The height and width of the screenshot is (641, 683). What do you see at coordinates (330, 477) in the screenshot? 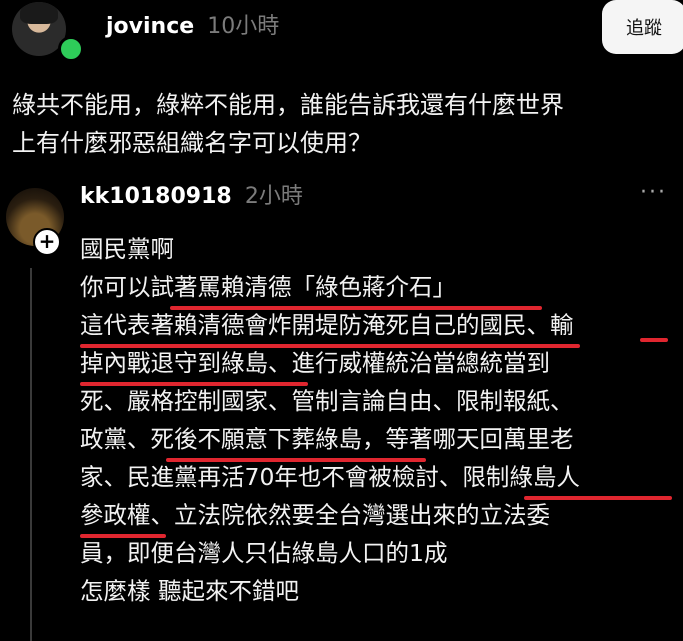
I see `reply-line: 家、民進黨再活70年也不會被檢討、限制綠島人` at bounding box center [330, 477].